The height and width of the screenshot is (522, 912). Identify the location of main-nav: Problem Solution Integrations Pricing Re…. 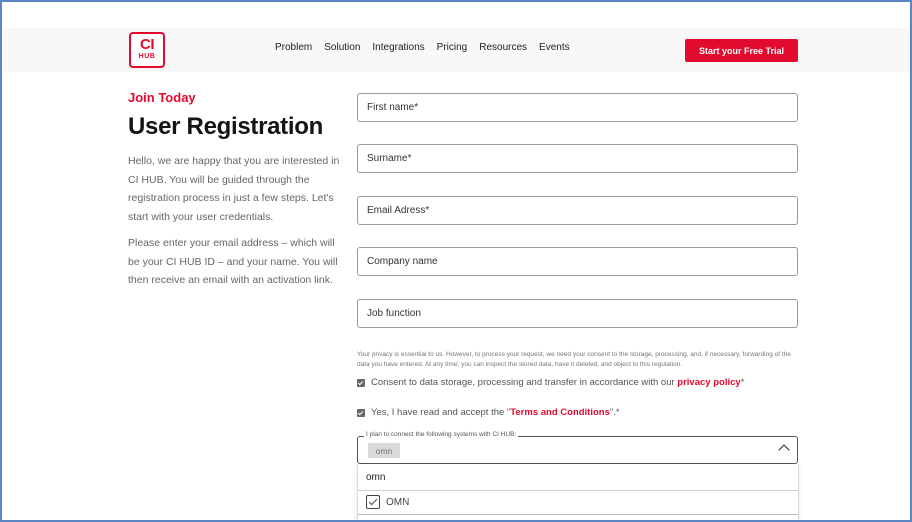
(422, 47).